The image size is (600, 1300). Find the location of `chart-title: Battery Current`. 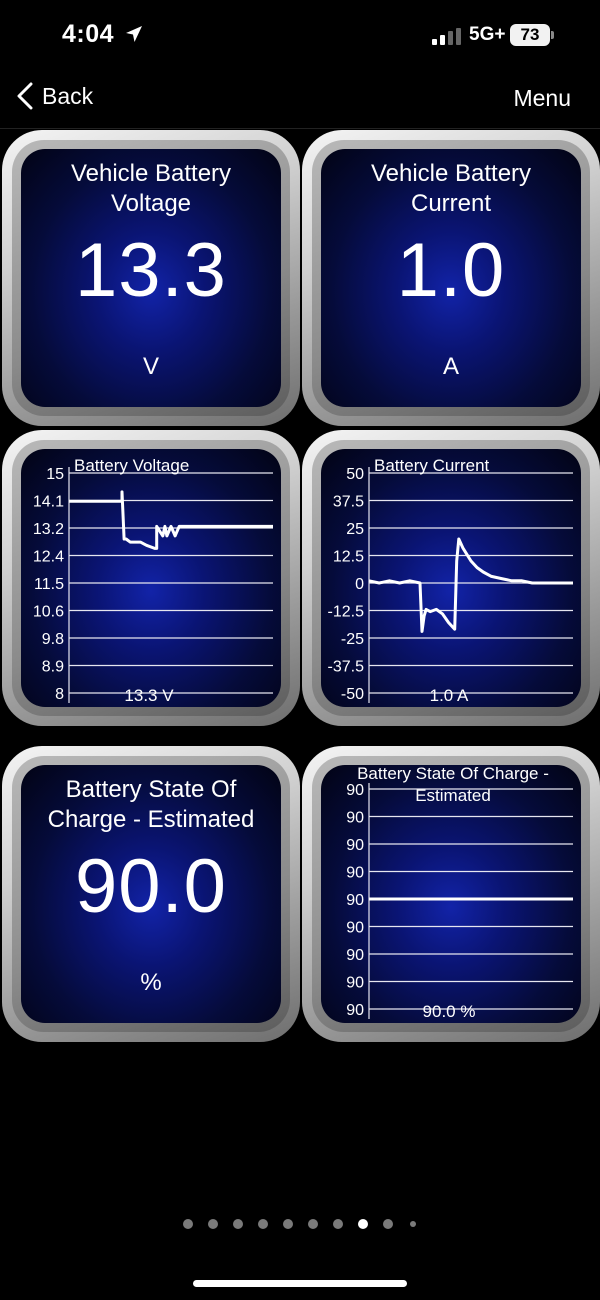

chart-title: Battery Current is located at coordinates (432, 465).